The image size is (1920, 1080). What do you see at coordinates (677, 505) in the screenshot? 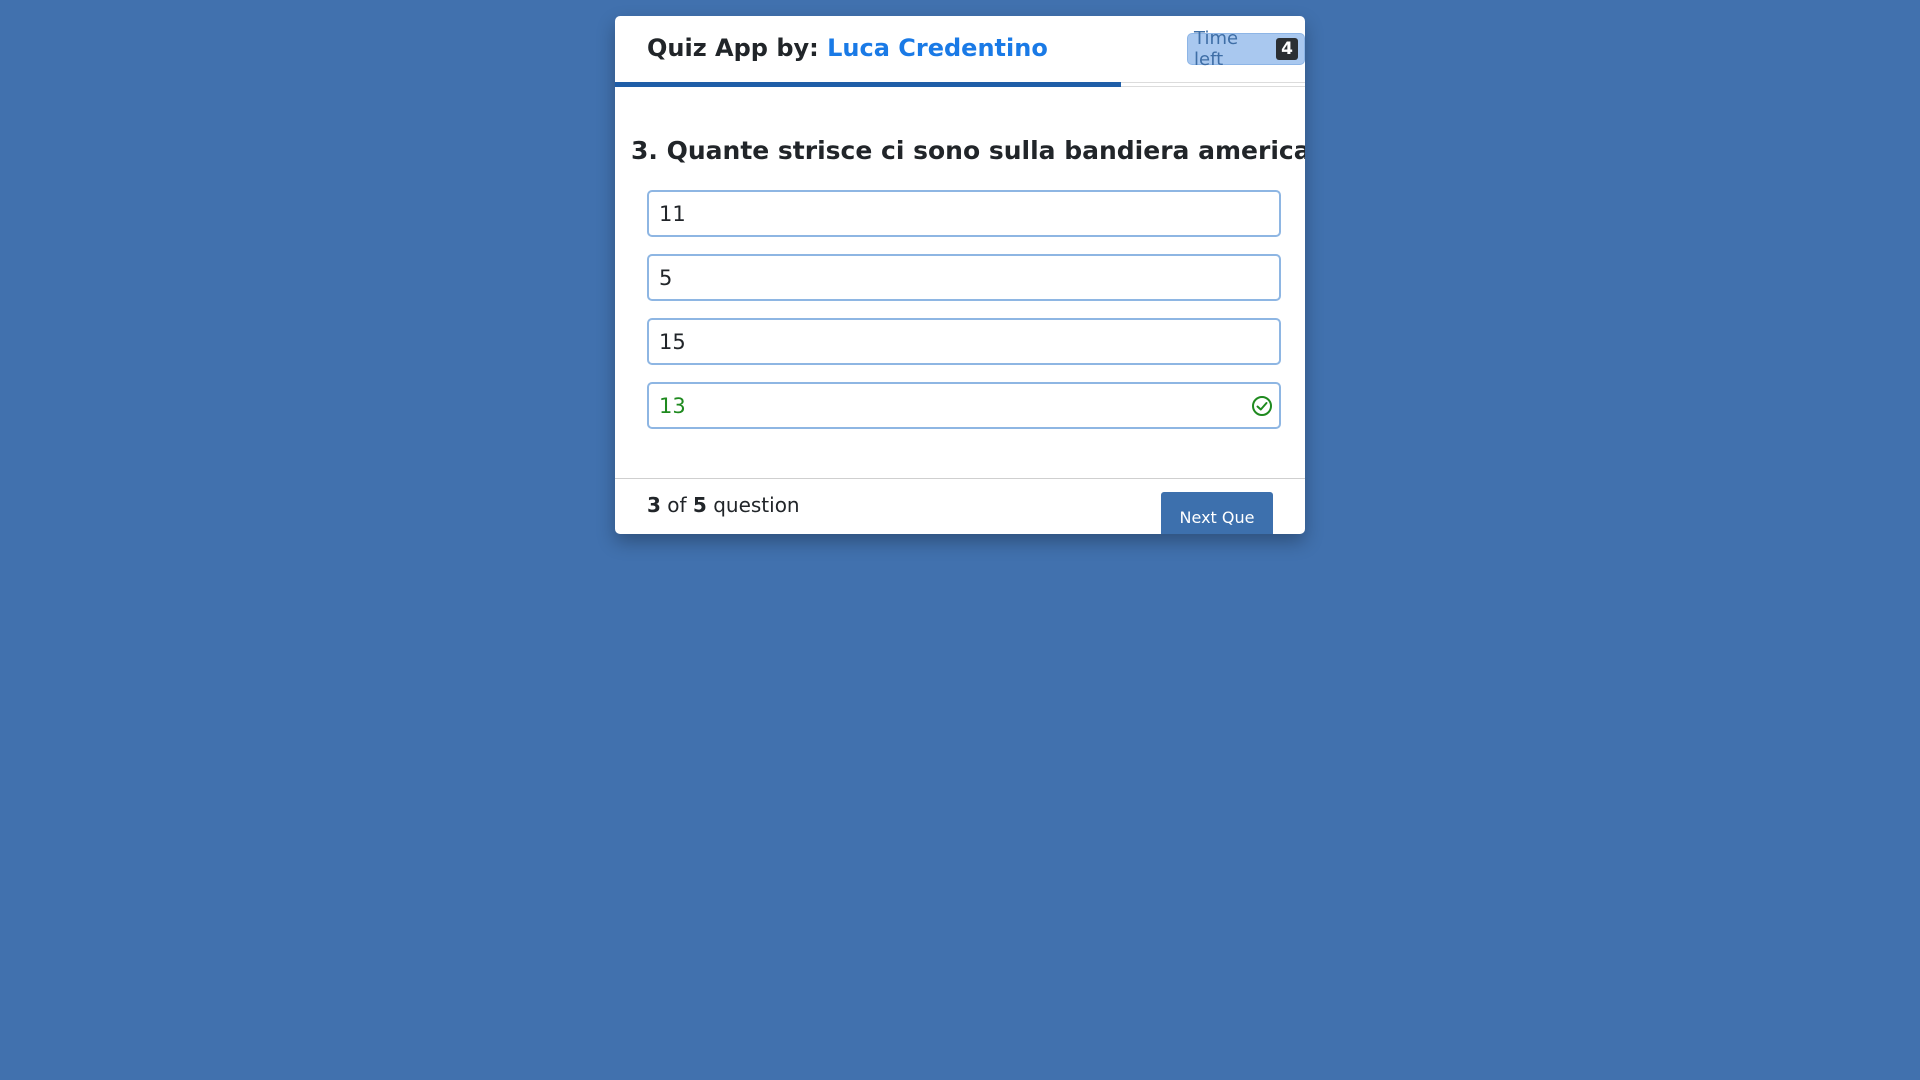
I see `counter-of-label: of` at bounding box center [677, 505].